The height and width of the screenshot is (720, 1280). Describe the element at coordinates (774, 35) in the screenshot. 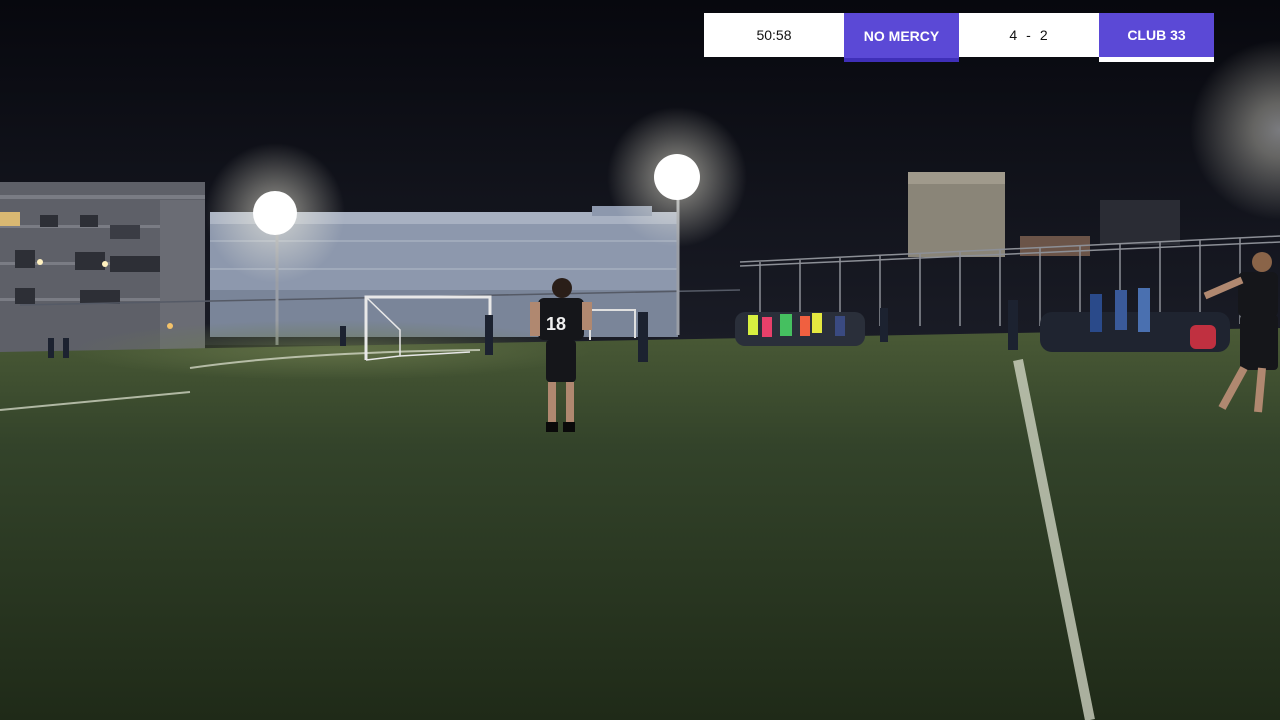

I see `match-clock: 50:58` at that location.